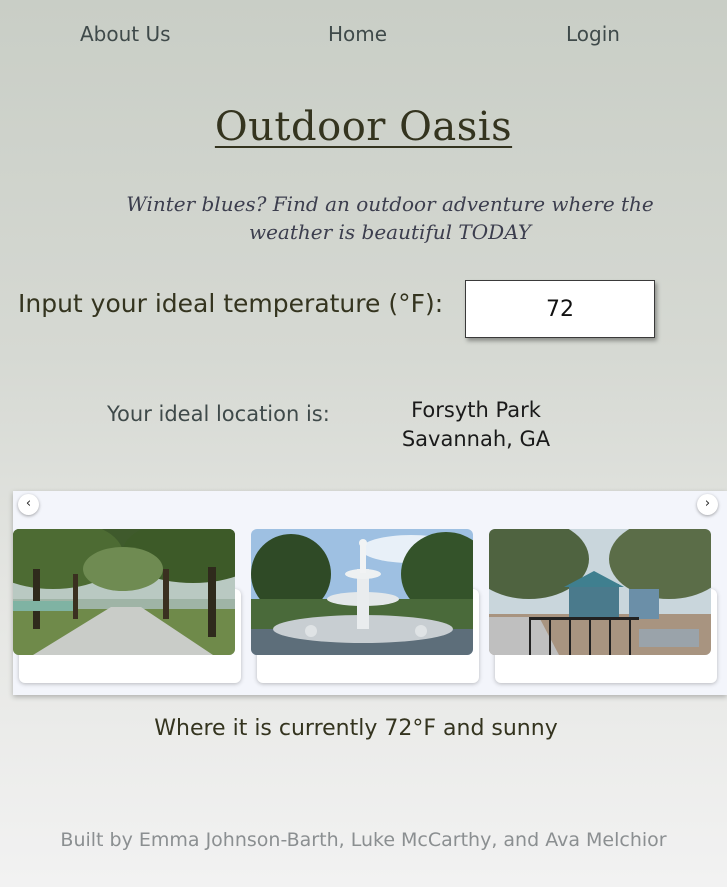 This screenshot has width=727, height=887. Describe the element at coordinates (124, 592) in the screenshot. I see `oak-lined-path-photo` at that location.